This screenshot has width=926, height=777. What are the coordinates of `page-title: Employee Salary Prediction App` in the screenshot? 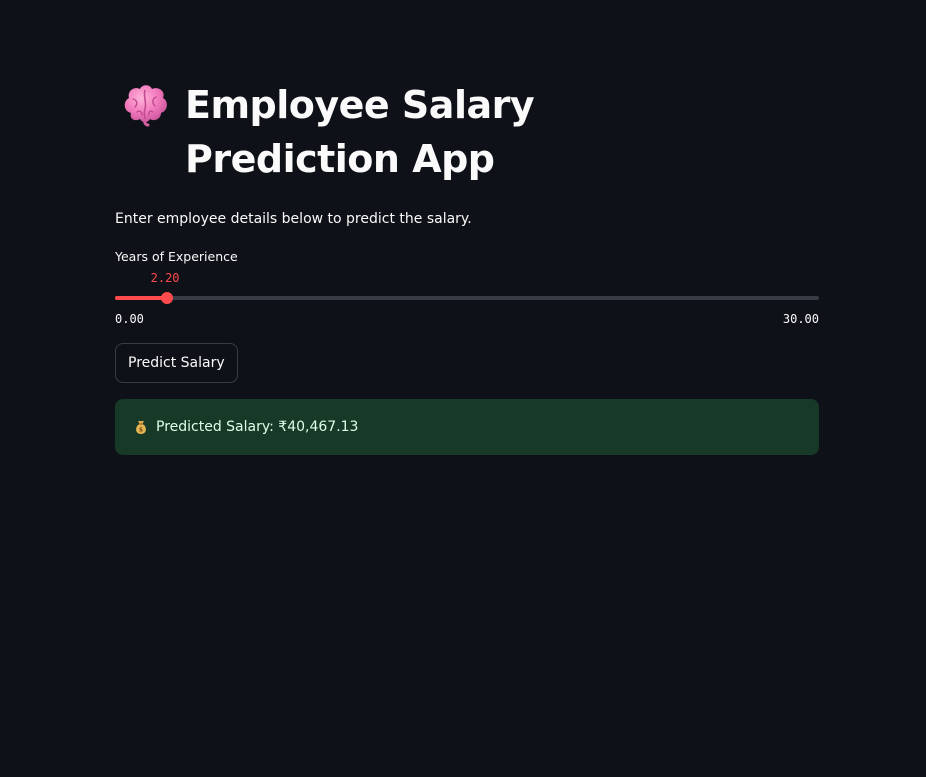 It's located at (435, 132).